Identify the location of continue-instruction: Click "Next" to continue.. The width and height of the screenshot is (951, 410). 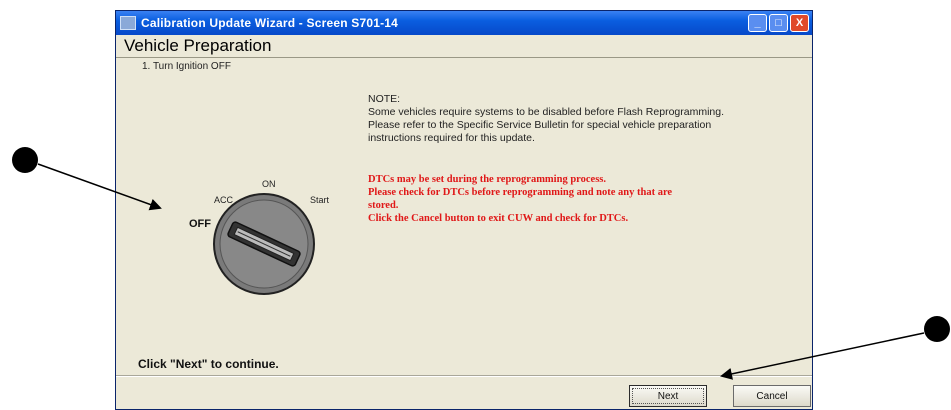
(208, 364).